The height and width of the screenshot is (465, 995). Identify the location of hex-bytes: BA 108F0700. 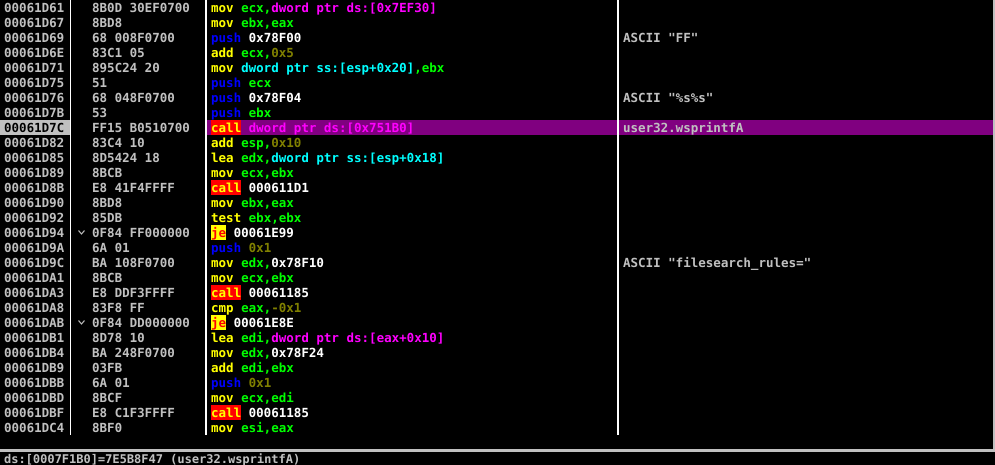
(133, 262).